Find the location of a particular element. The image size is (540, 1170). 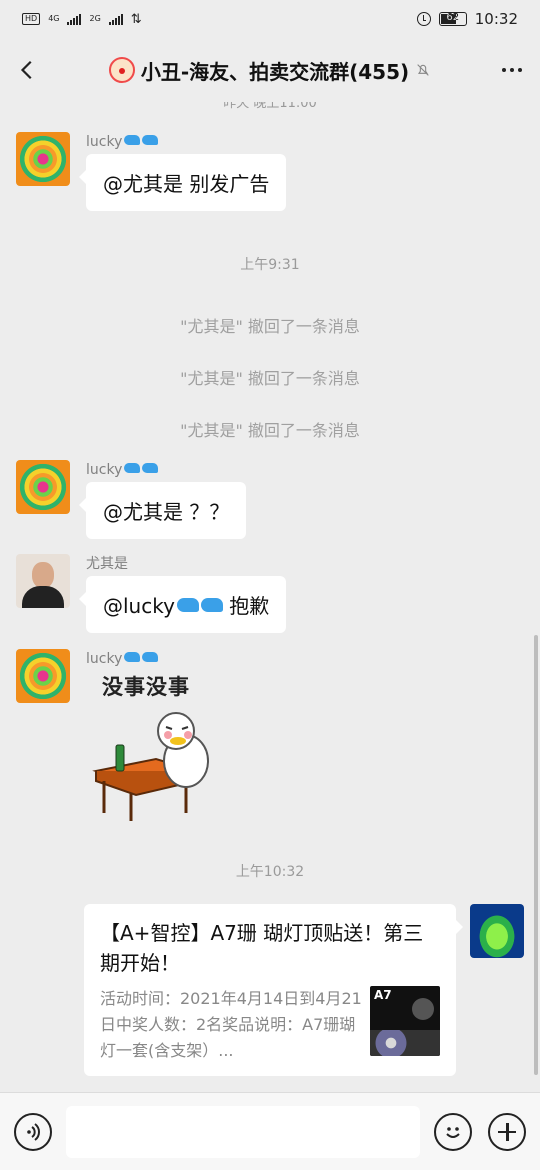

battery-level: 62 is located at coordinates (453, 17).